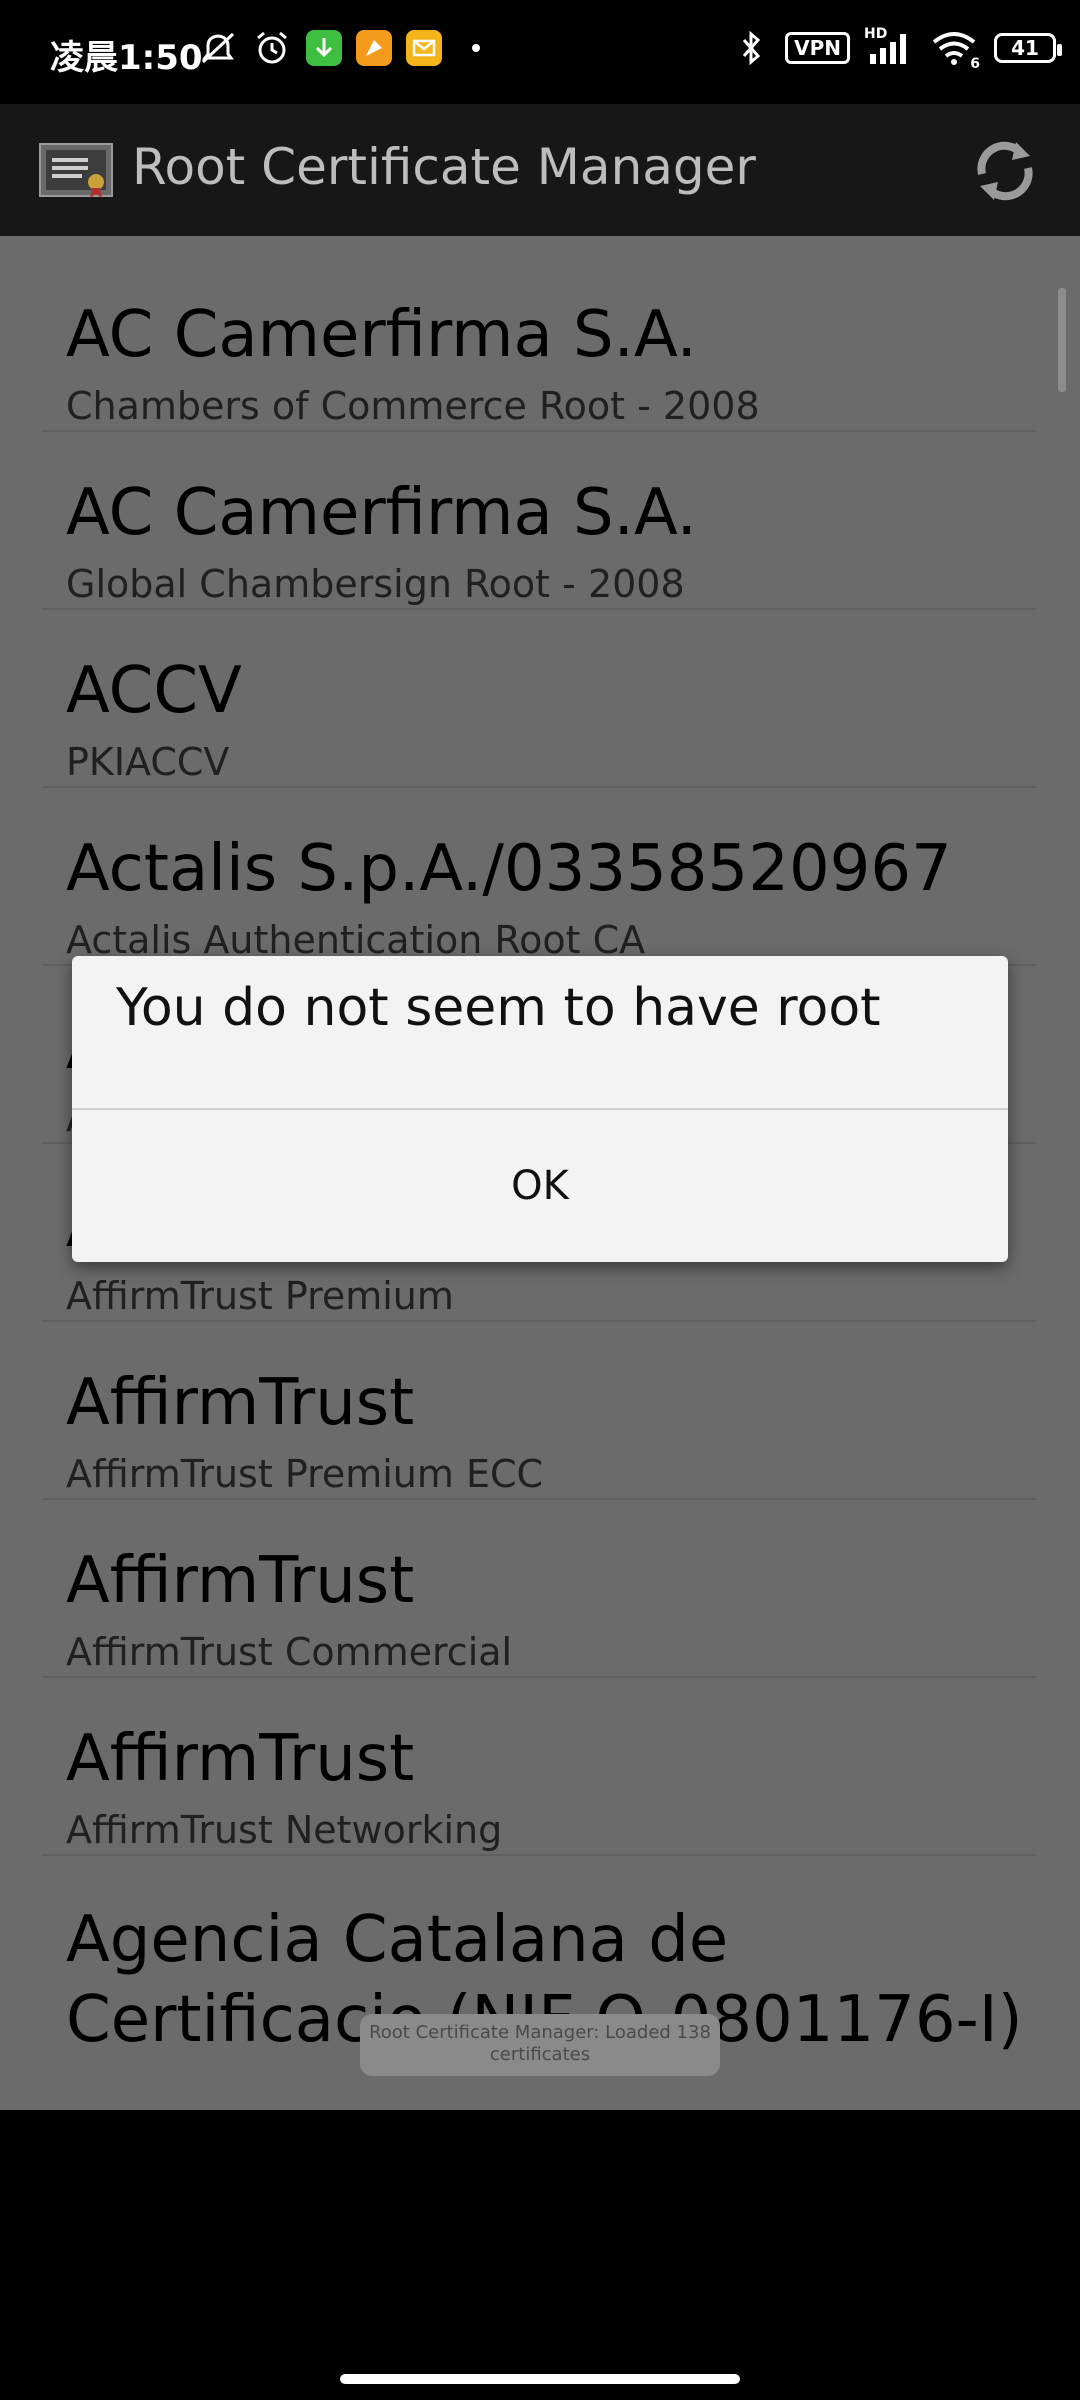  I want to click on status-bar: 凌晨1:50 VPN HD 6 41, so click(540, 52).